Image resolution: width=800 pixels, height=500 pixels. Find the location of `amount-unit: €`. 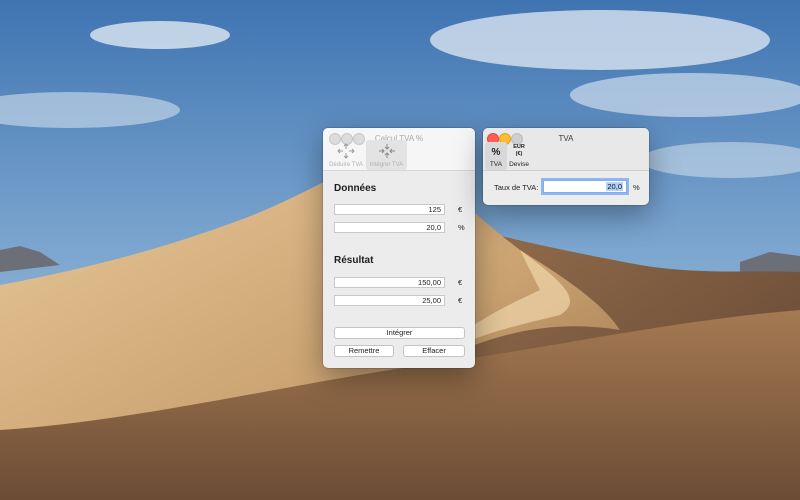

amount-unit: € is located at coordinates (460, 209).